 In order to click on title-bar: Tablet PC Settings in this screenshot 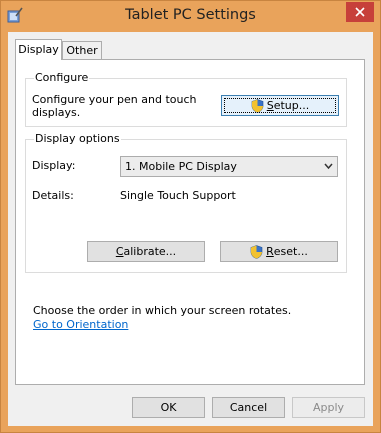, I will do `click(190, 16)`.